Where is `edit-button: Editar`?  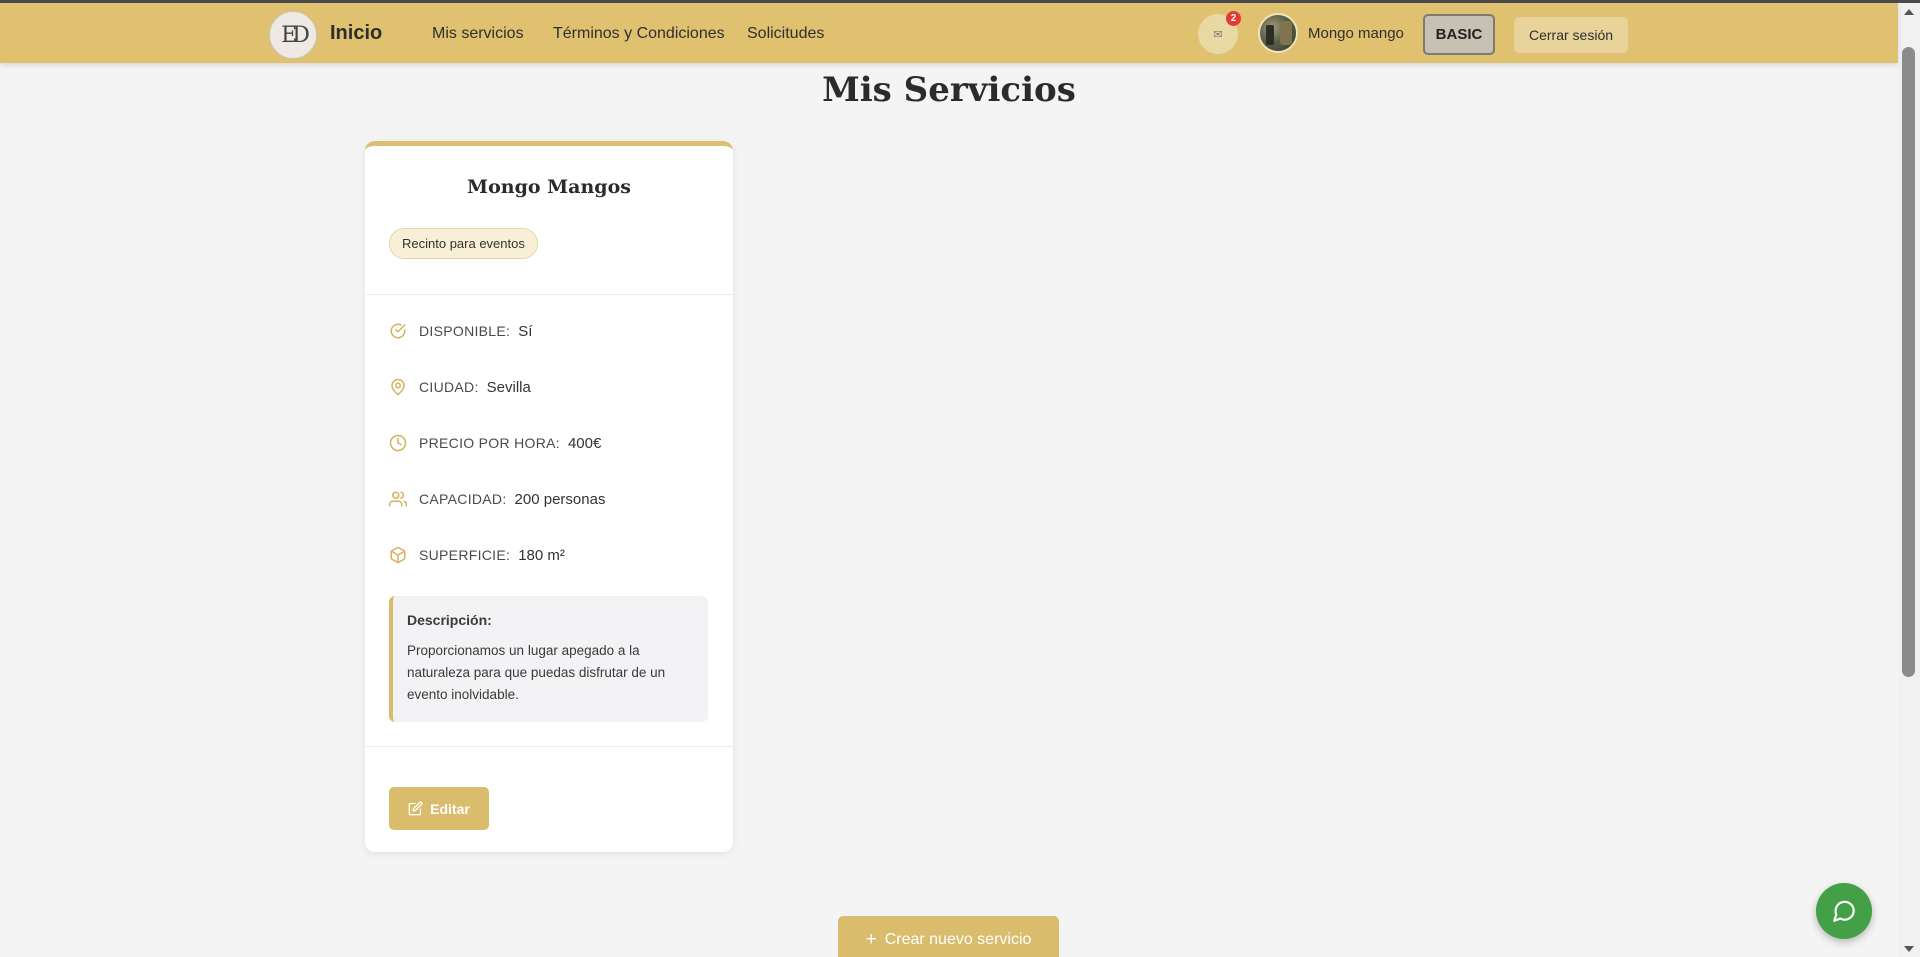
edit-button: Editar is located at coordinates (439, 808).